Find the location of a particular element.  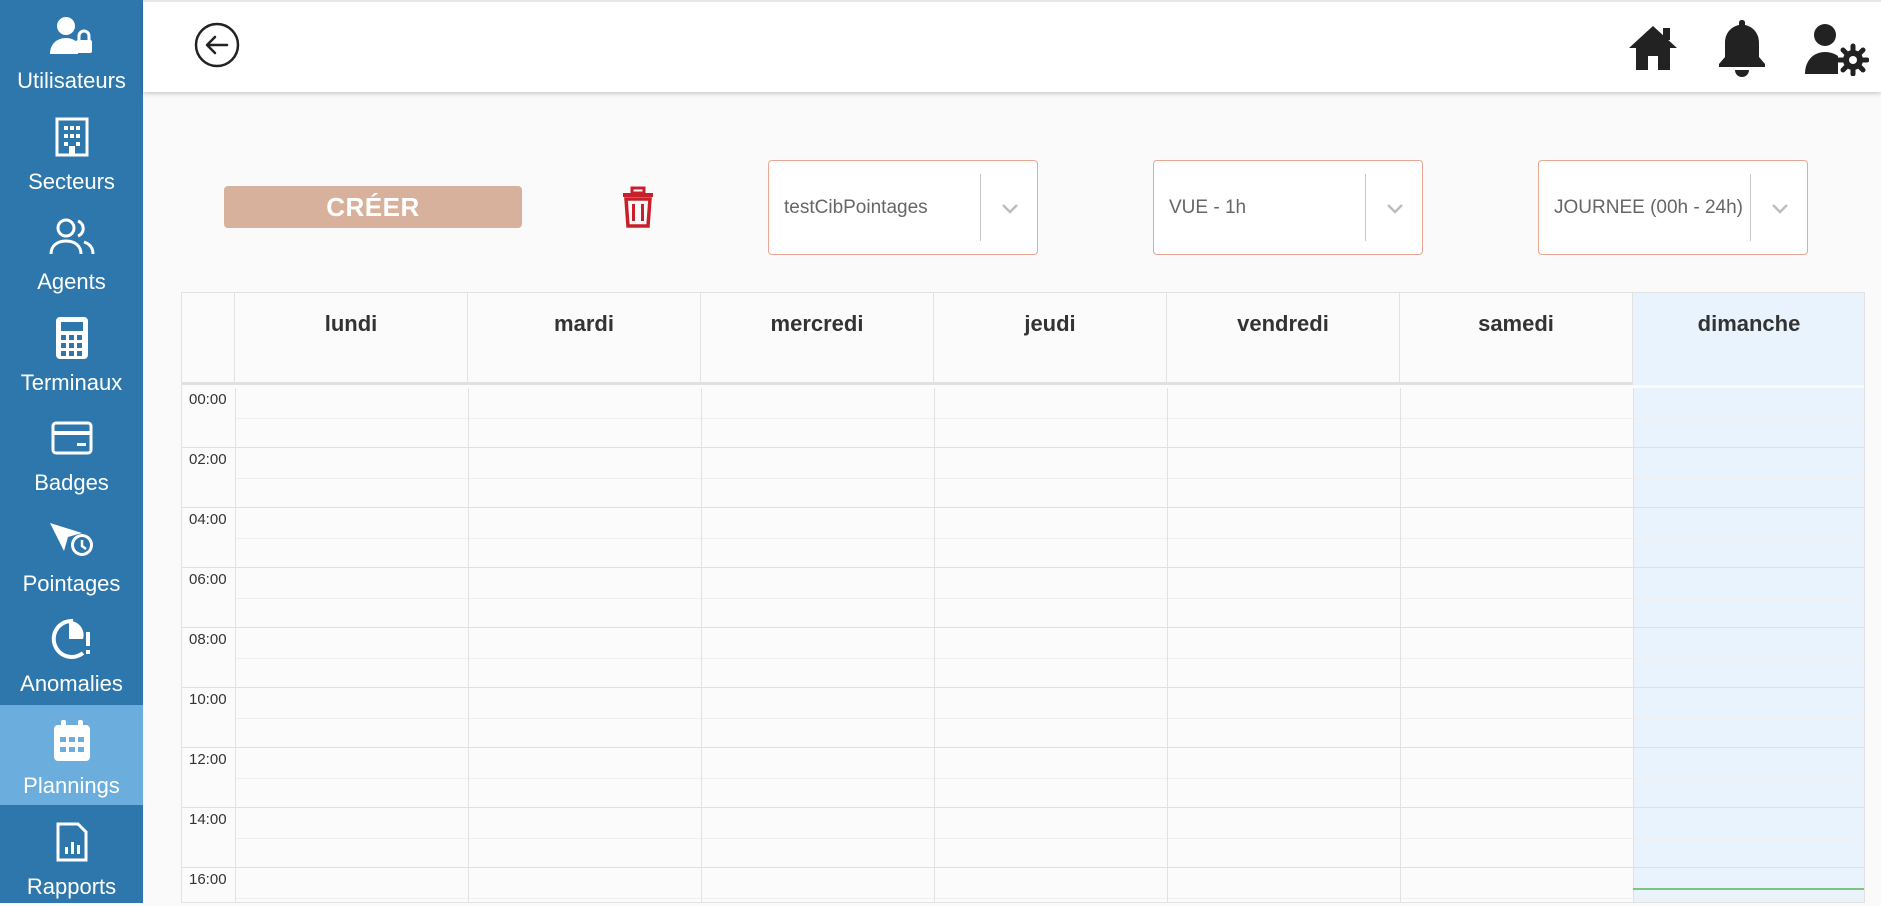

home-button is located at coordinates (1653, 50).